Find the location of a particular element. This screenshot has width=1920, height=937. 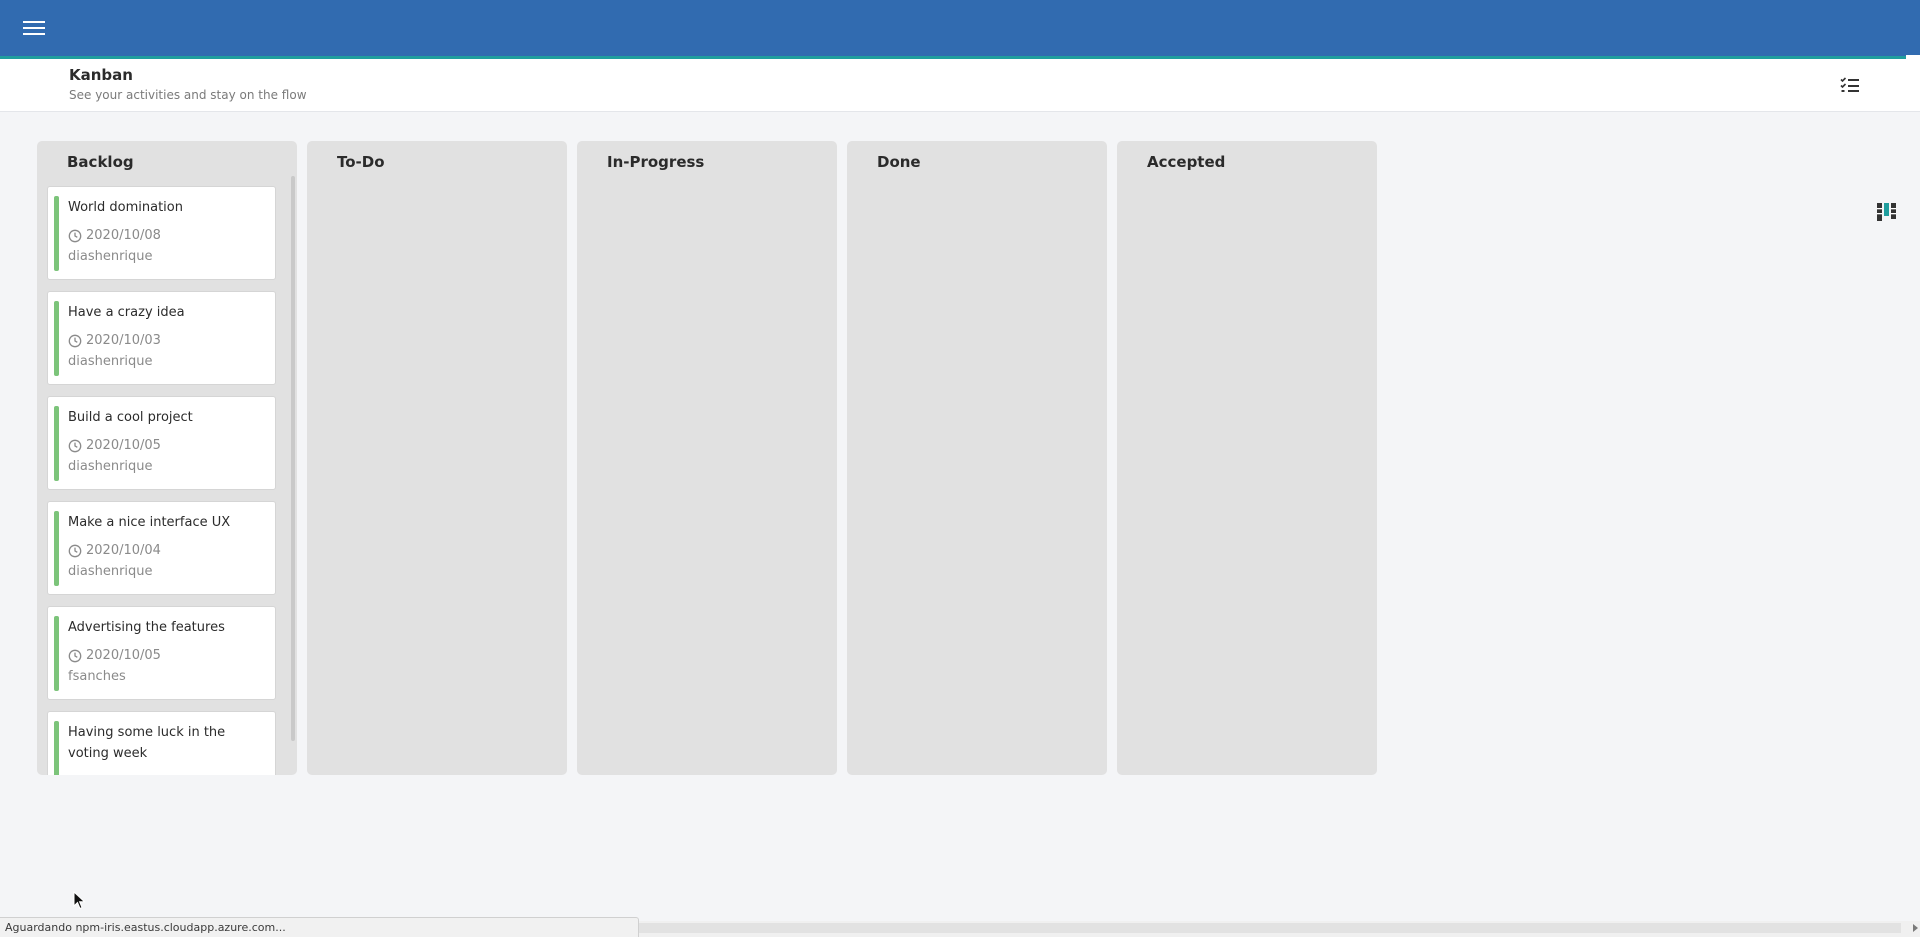

task-card: Having some luck in the voting week is located at coordinates (161, 743).